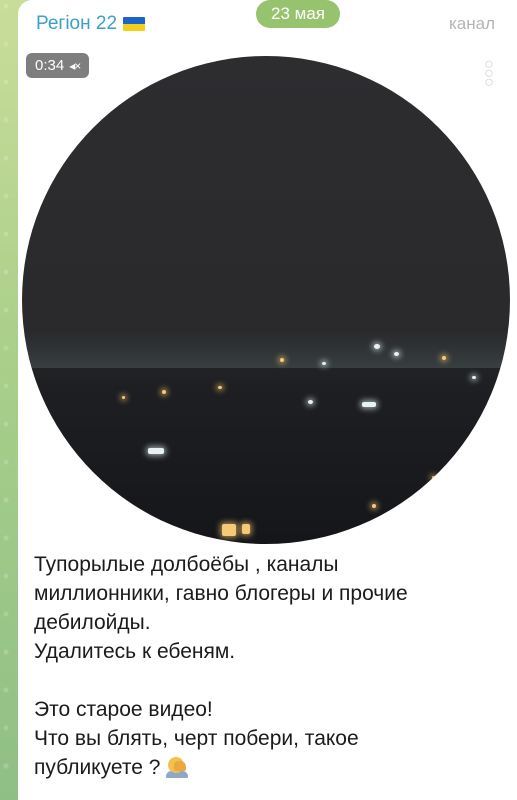 This screenshot has height=800, width=517. What do you see at coordinates (75, 65) in the screenshot?
I see `speaker-muted-icon: ◂×` at bounding box center [75, 65].